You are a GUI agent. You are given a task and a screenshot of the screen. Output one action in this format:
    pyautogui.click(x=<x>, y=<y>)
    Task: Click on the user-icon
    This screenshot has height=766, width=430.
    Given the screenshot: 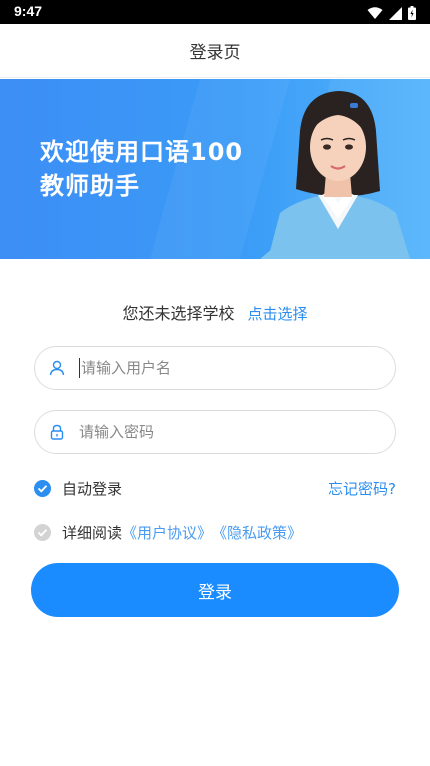 What is the action you would take?
    pyautogui.click(x=57, y=368)
    